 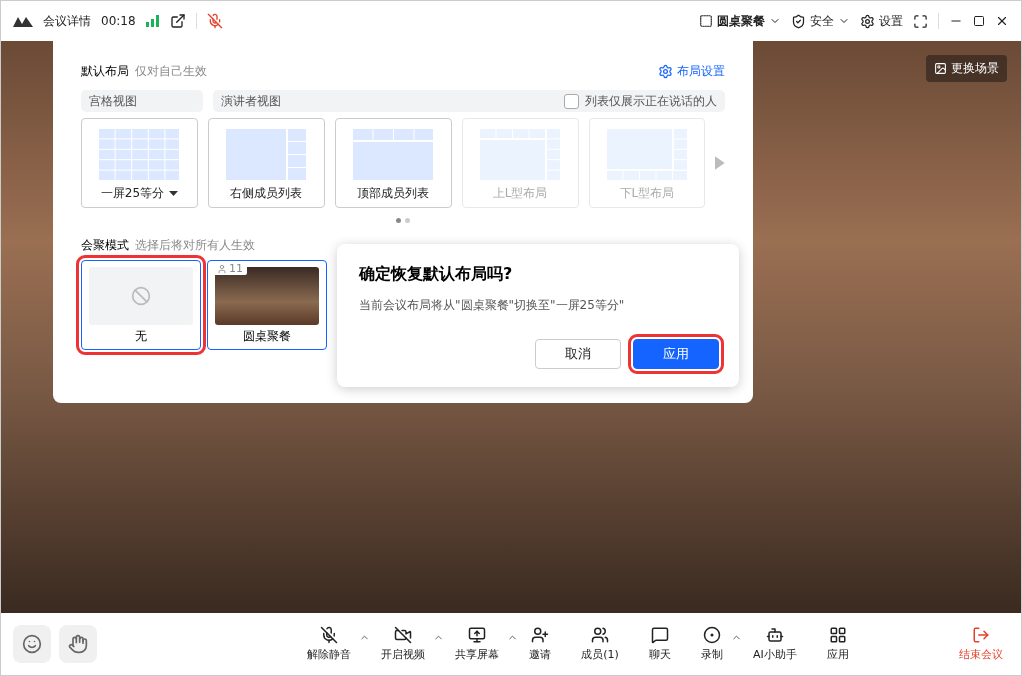 I want to click on layout-option-label: 一屏25等分, so click(x=132, y=193).